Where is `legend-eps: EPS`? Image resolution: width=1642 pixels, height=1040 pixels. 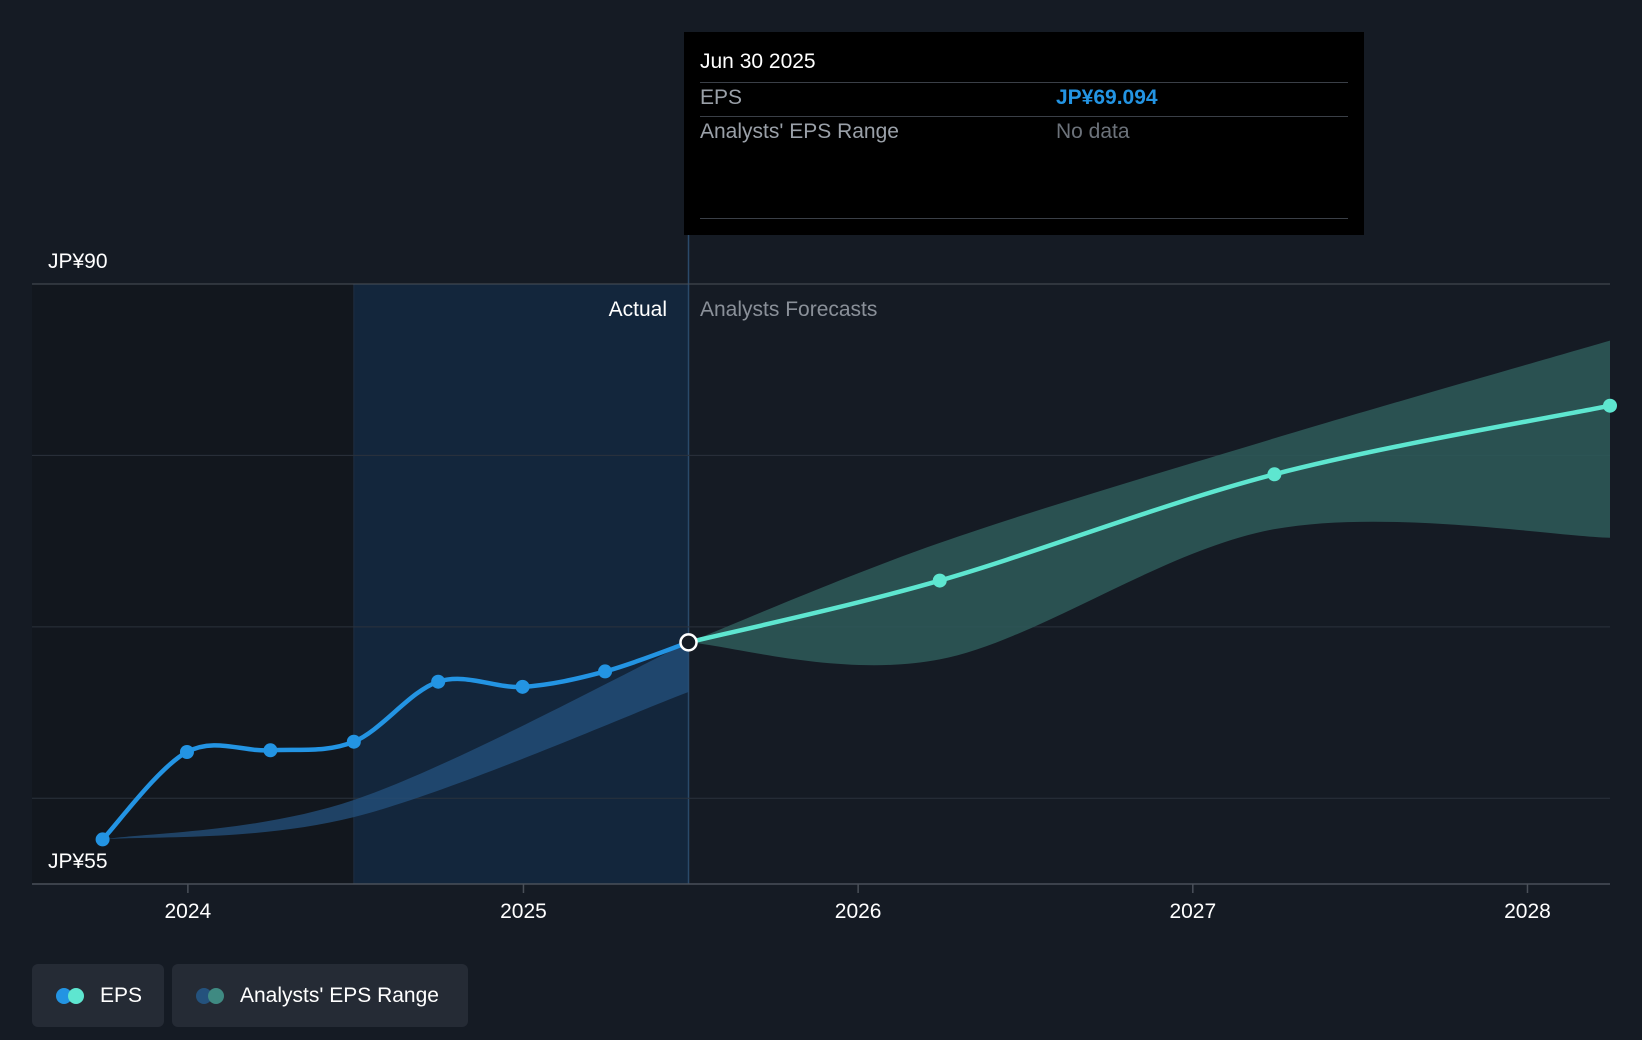 legend-eps: EPS is located at coordinates (98, 995).